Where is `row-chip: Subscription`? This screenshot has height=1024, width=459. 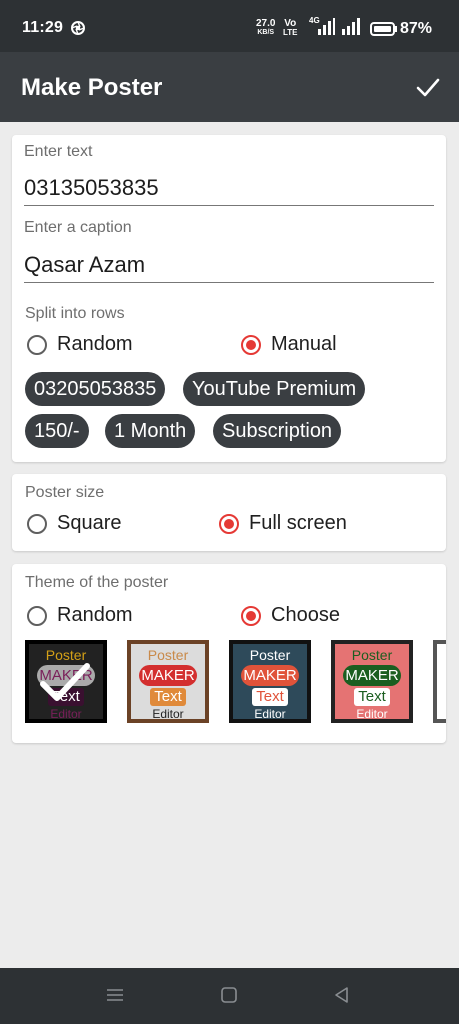
row-chip: Subscription is located at coordinates (277, 431).